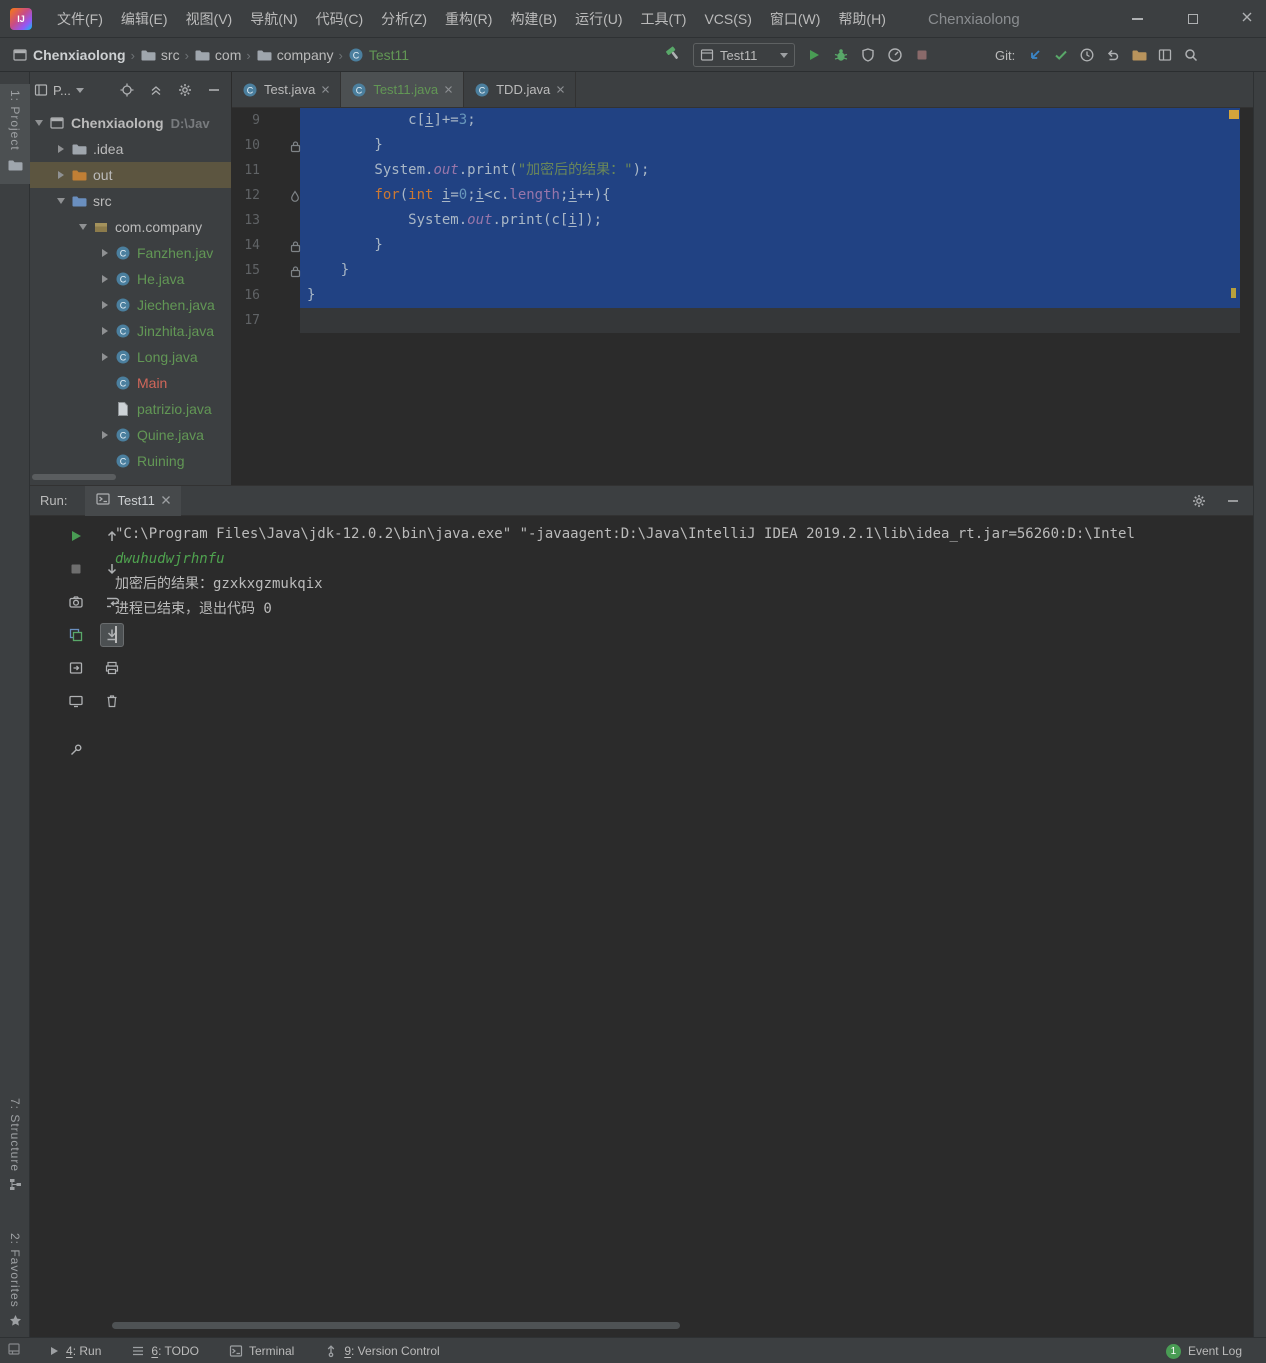 The image size is (1266, 1363). What do you see at coordinates (814, 55) in the screenshot?
I see `run-icon` at bounding box center [814, 55].